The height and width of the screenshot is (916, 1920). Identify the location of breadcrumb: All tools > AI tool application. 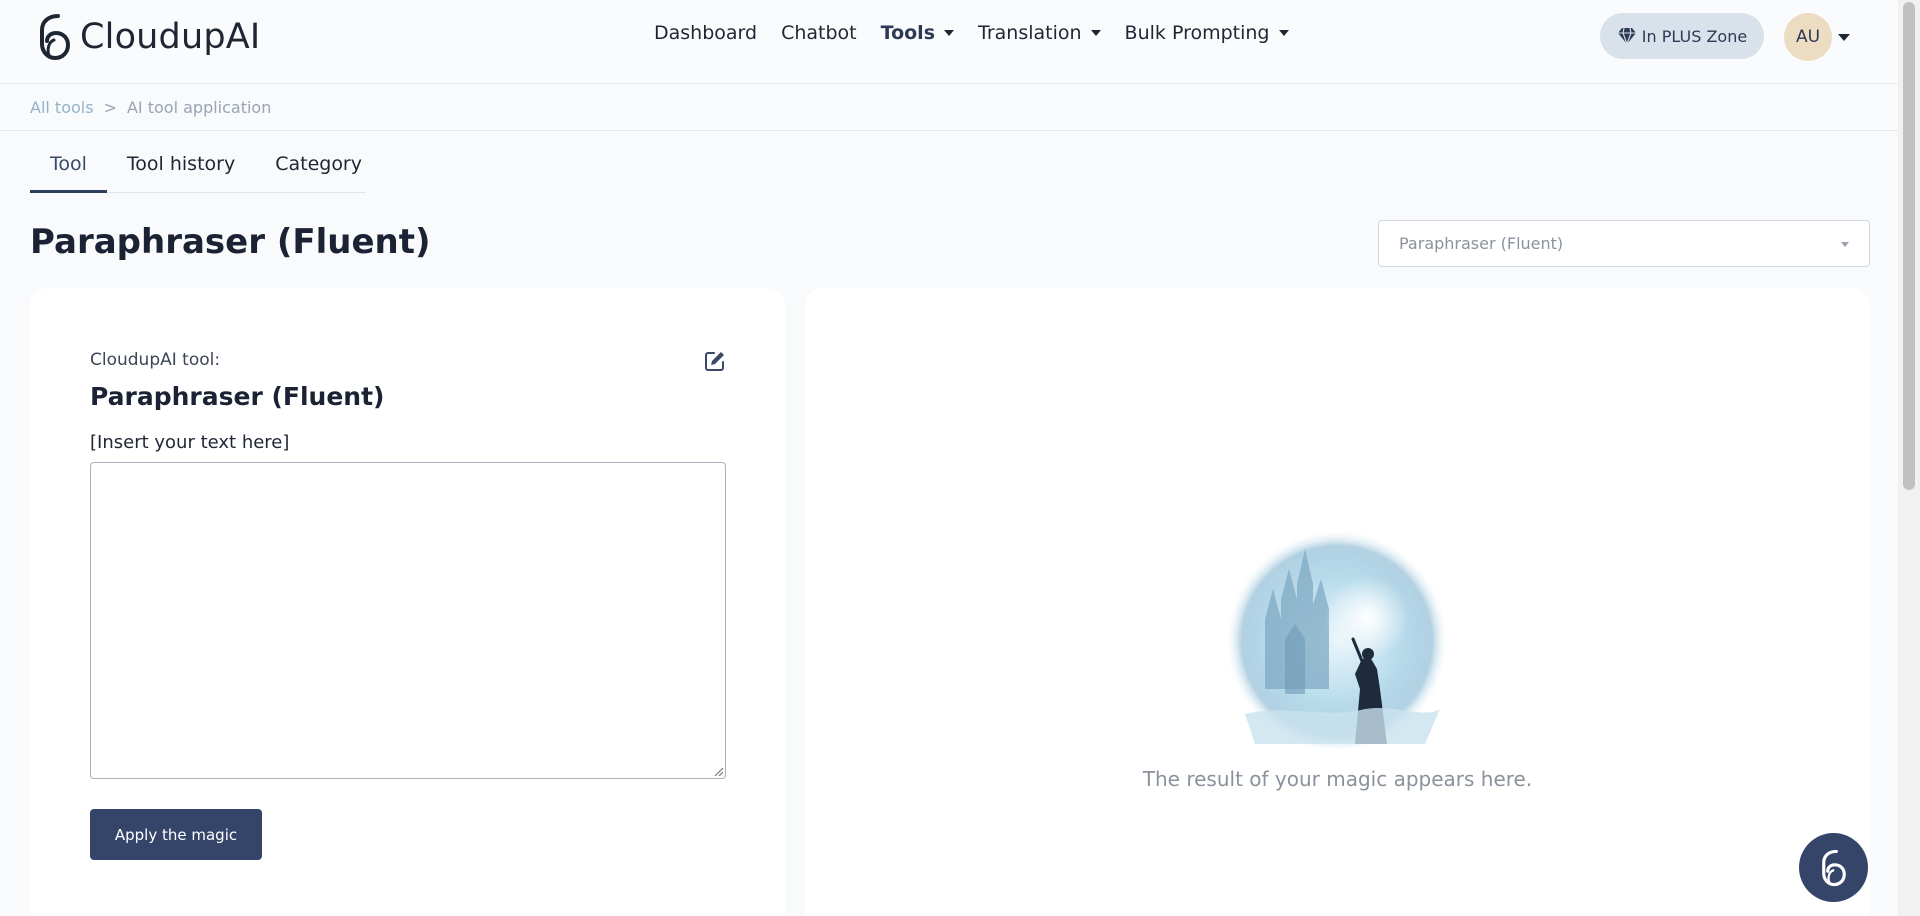
(150, 107).